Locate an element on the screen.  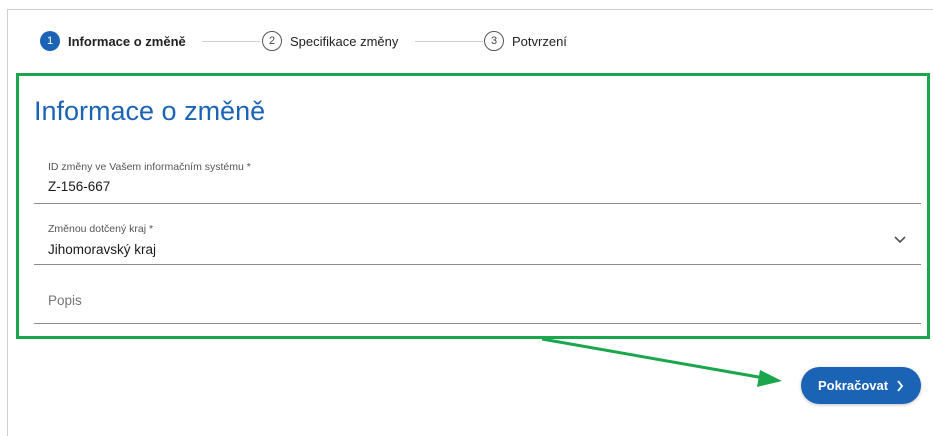
step-2-number: 2 is located at coordinates (272, 41).